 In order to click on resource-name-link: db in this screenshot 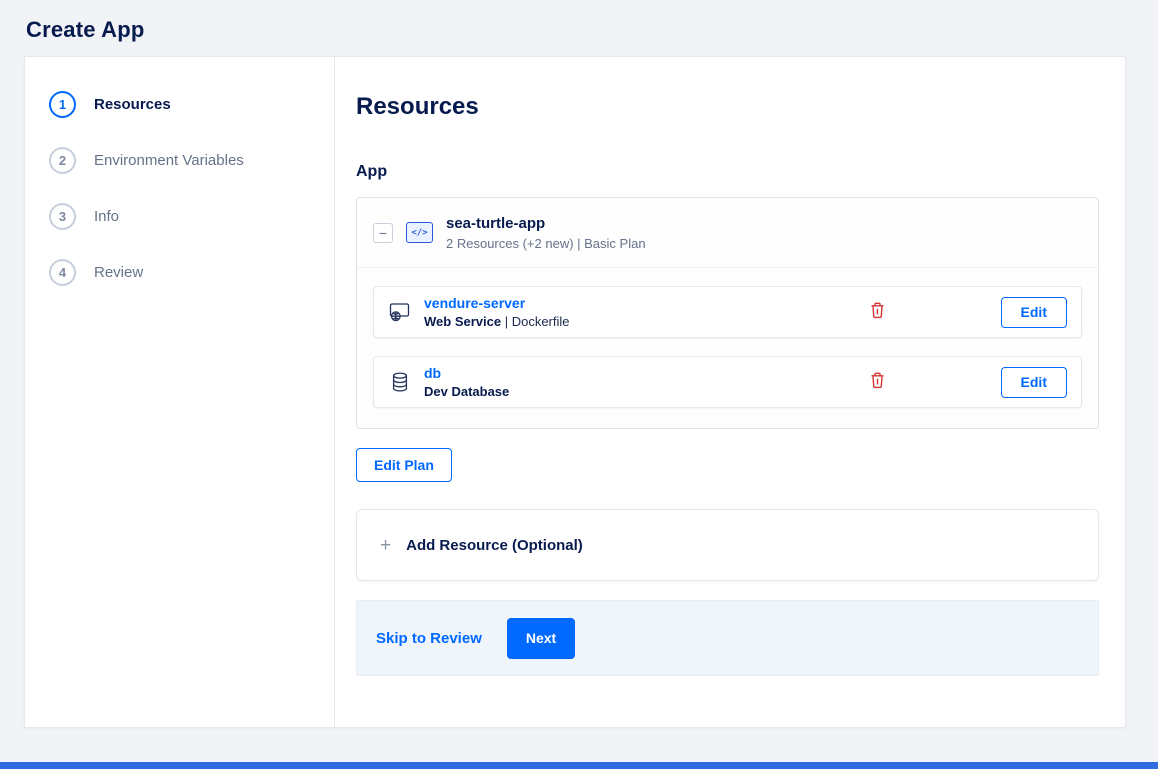, I will do `click(640, 373)`.